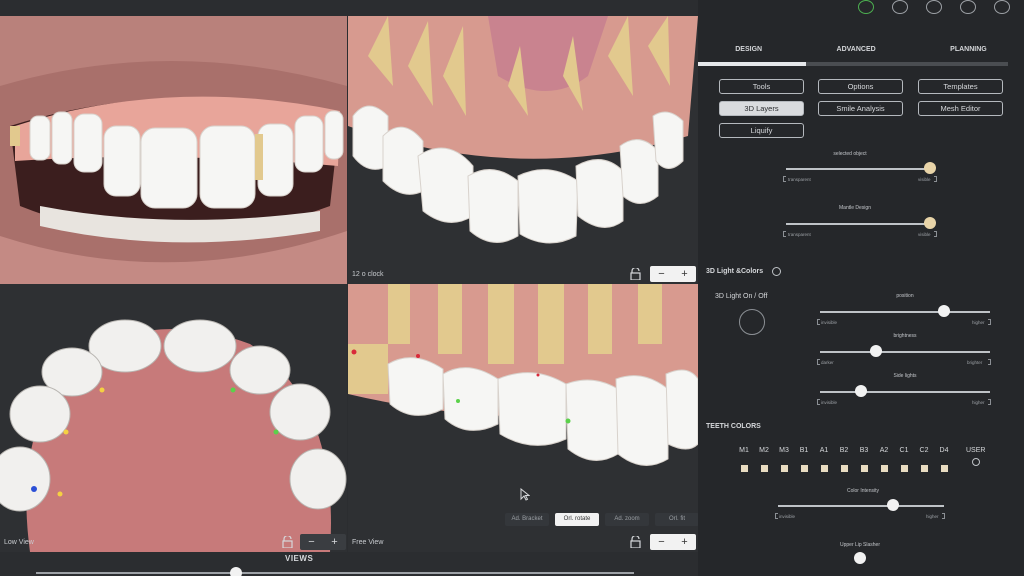  What do you see at coordinates (960, 108) in the screenshot?
I see `mesh-editor-button: Mesh Editor` at bounding box center [960, 108].